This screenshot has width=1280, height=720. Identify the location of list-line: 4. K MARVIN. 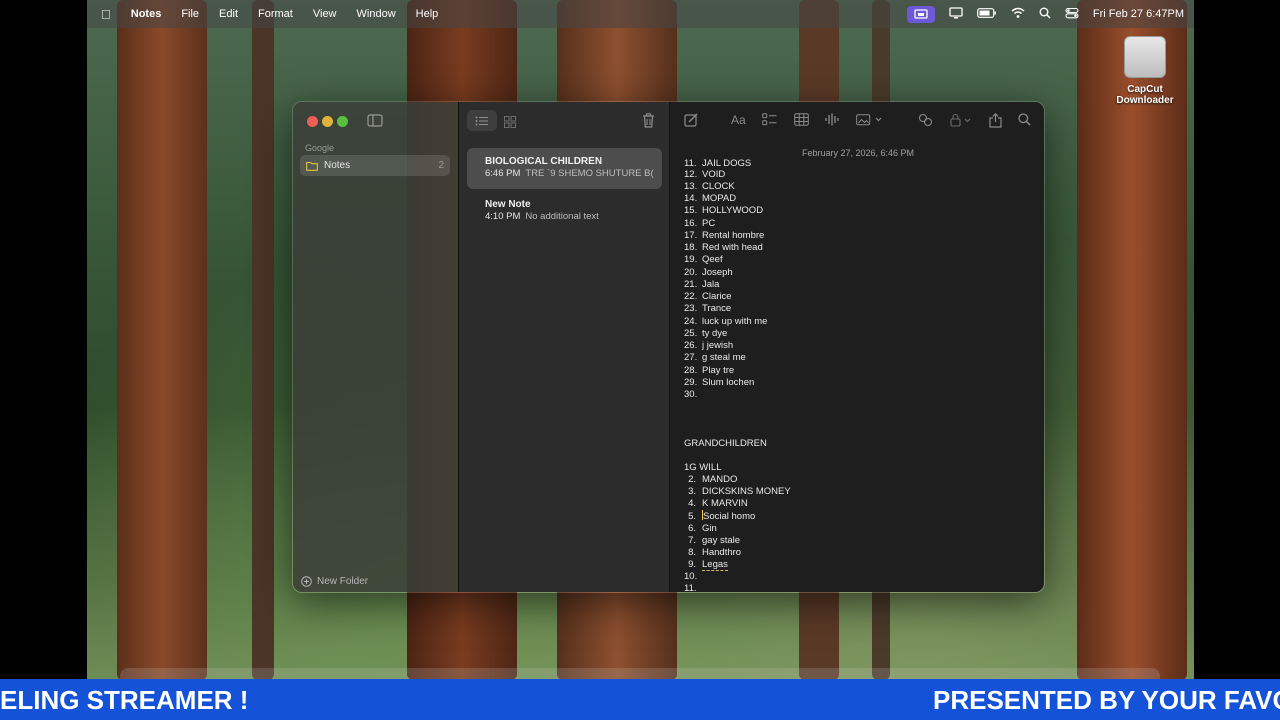
(718, 503).